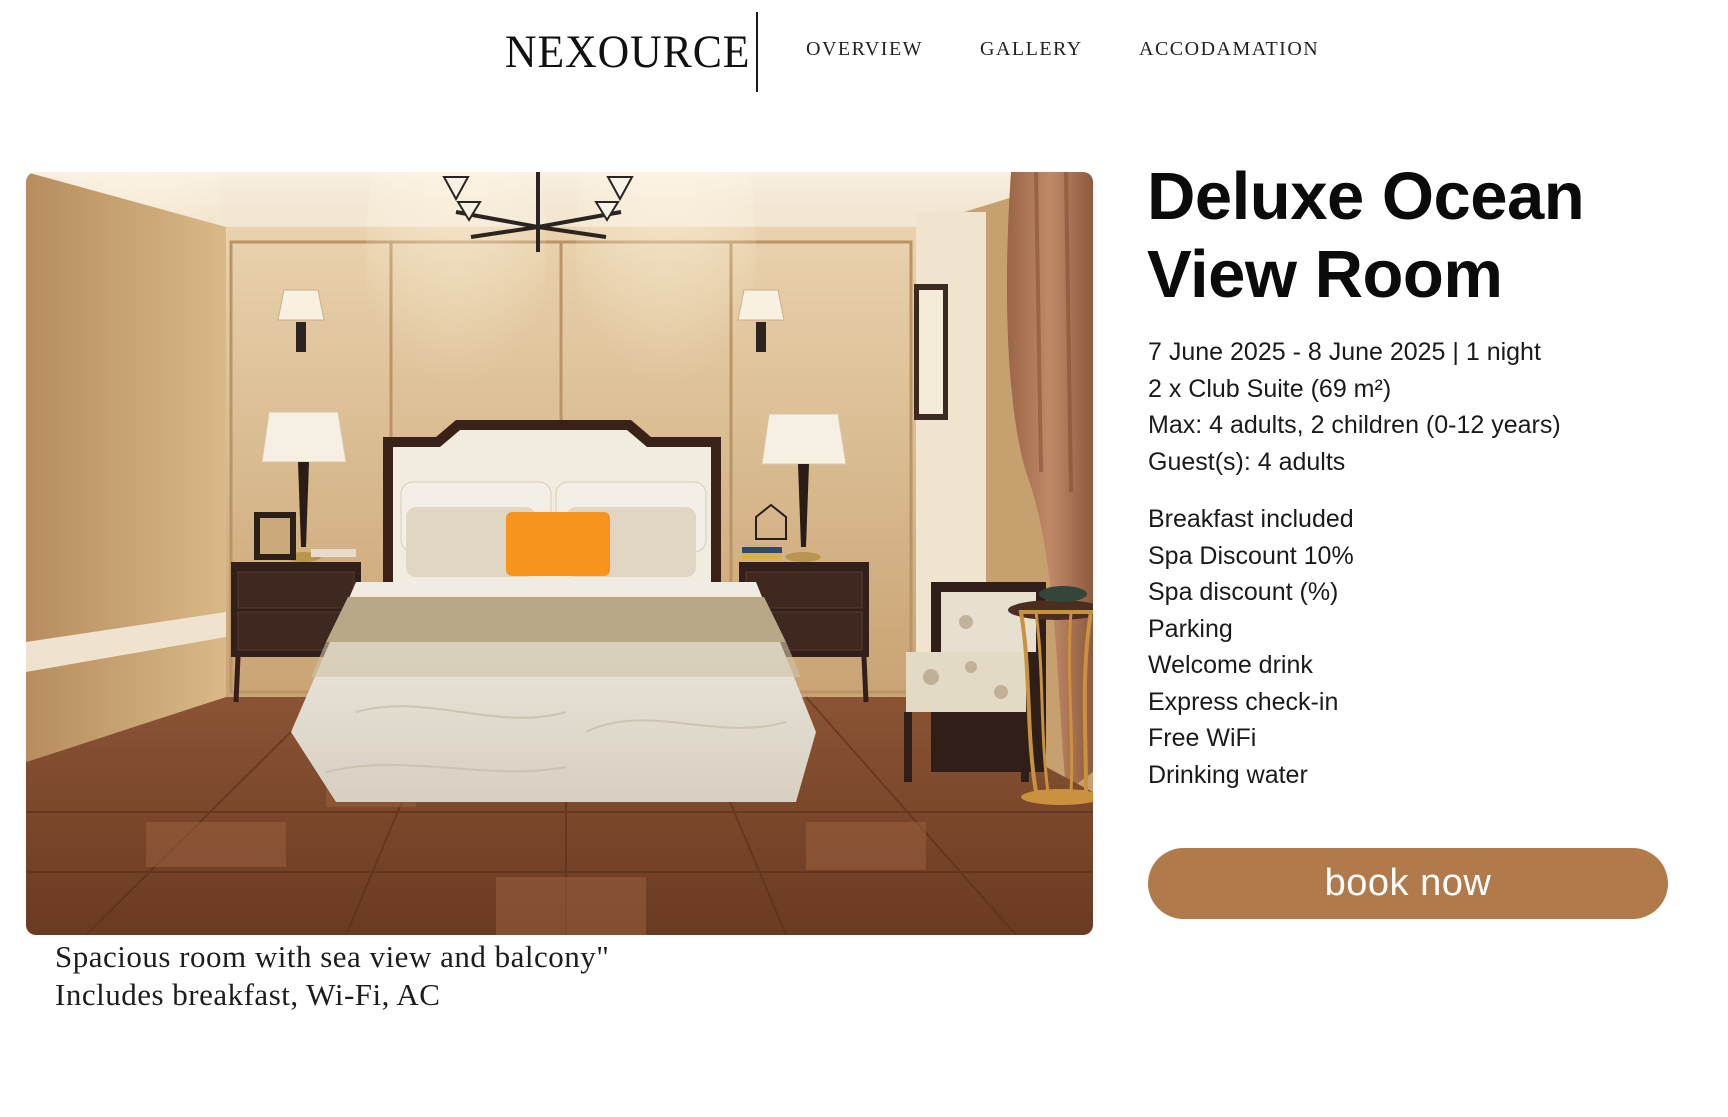 The height and width of the screenshot is (1117, 1728). I want to click on header-divider, so click(757, 52).